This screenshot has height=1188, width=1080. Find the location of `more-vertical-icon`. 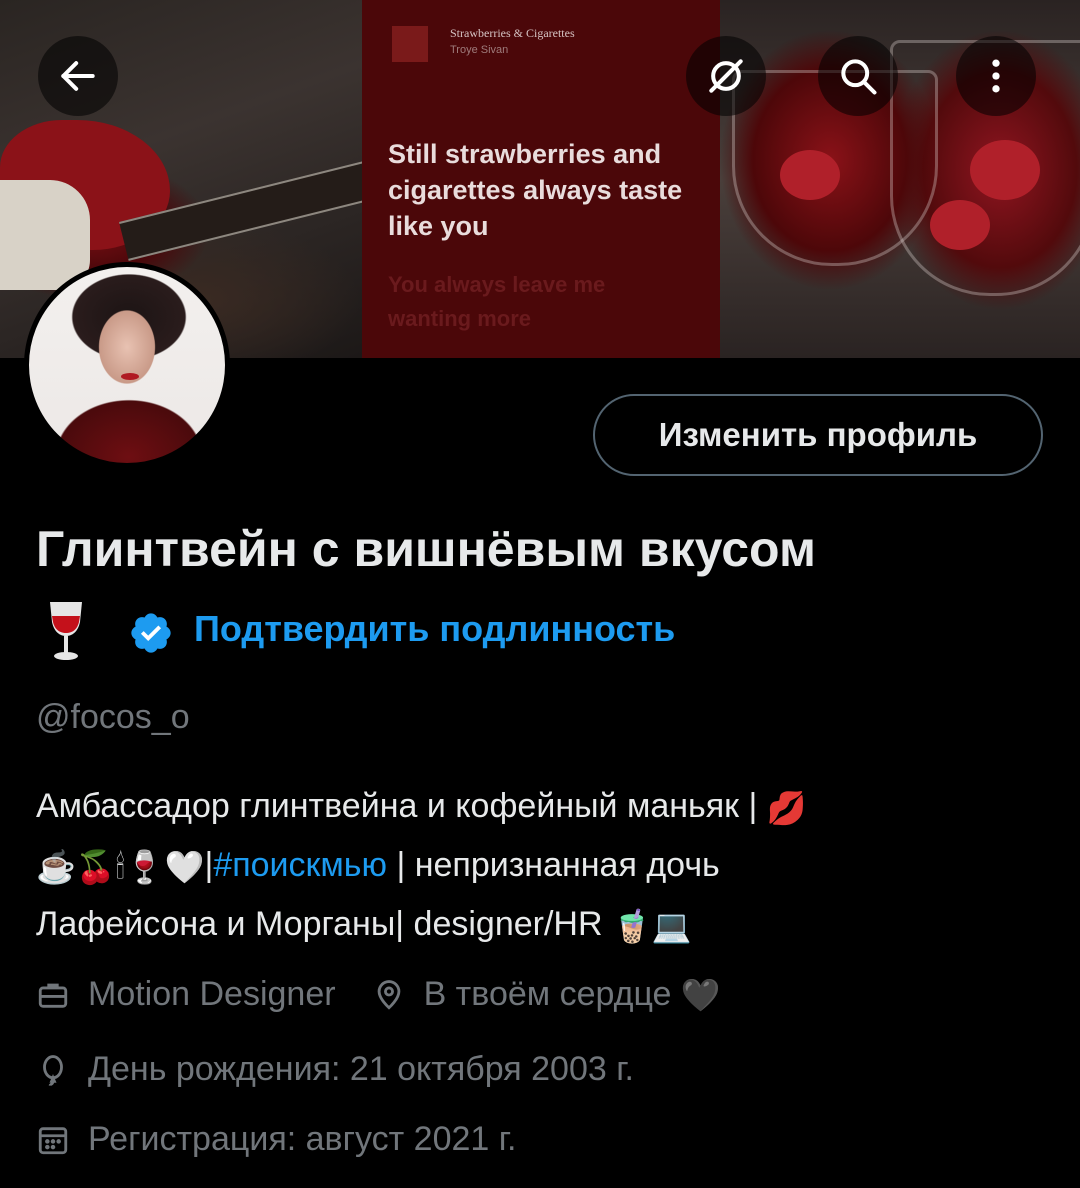

more-vertical-icon is located at coordinates (996, 76).